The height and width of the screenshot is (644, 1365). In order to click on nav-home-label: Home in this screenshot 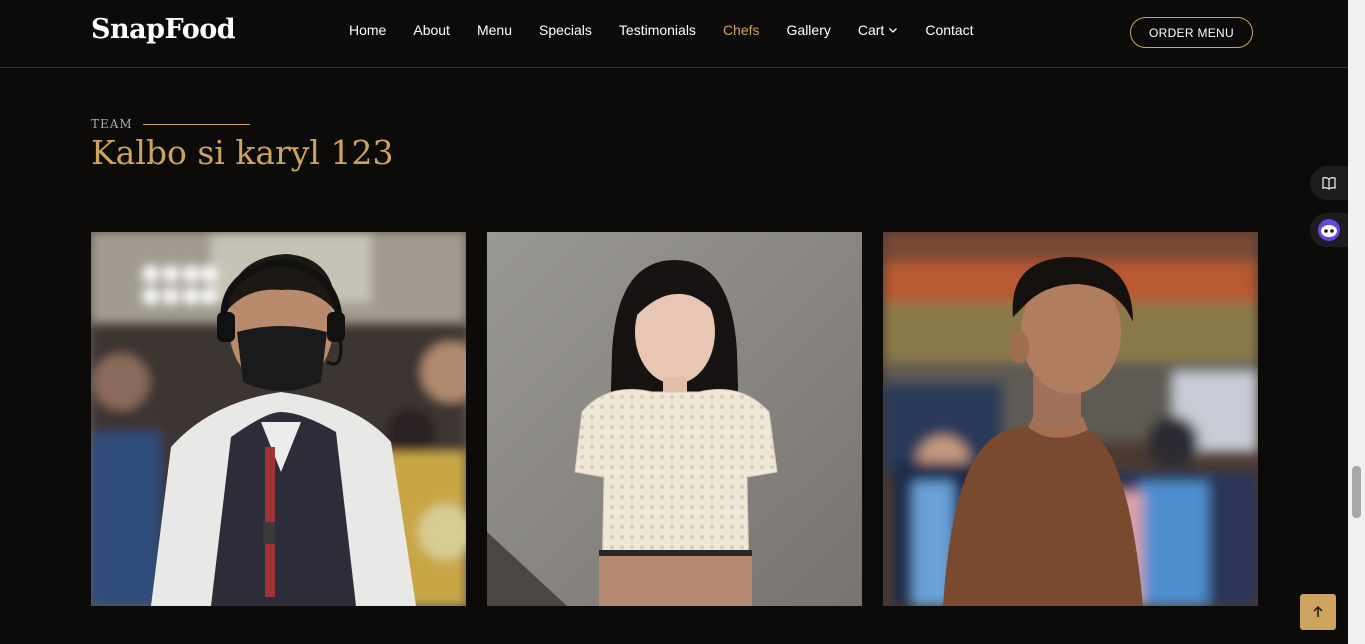, I will do `click(368, 30)`.